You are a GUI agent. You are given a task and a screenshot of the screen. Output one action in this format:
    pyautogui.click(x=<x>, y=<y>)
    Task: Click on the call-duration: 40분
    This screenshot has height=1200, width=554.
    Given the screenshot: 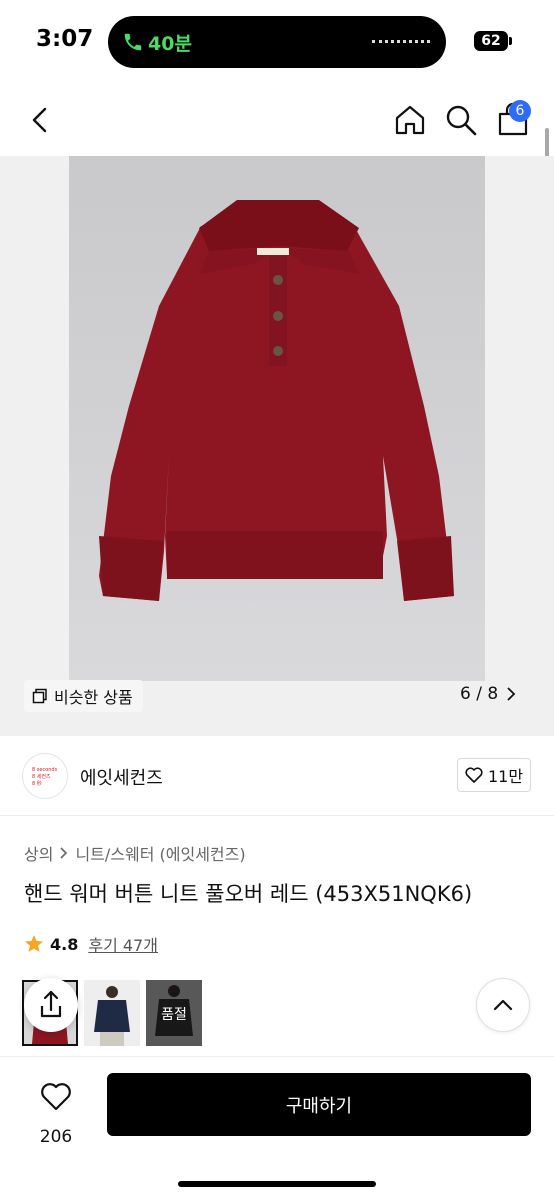 What is the action you would take?
    pyautogui.click(x=170, y=44)
    